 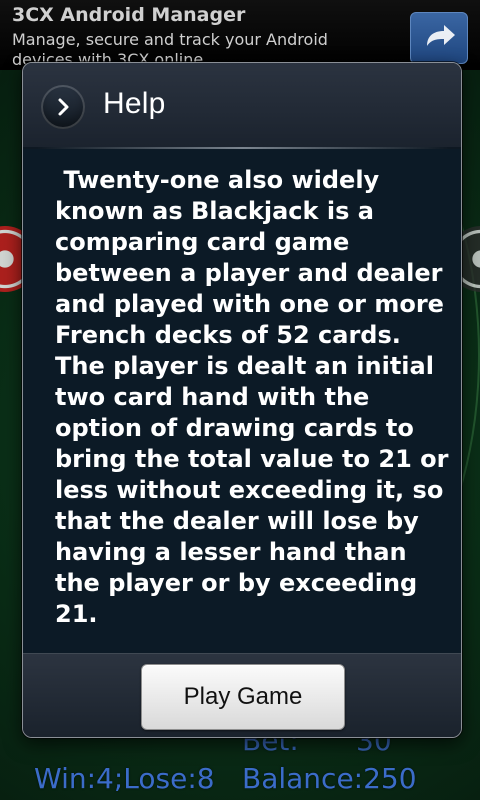 What do you see at coordinates (63, 107) in the screenshot?
I see `chevron-right-icon` at bounding box center [63, 107].